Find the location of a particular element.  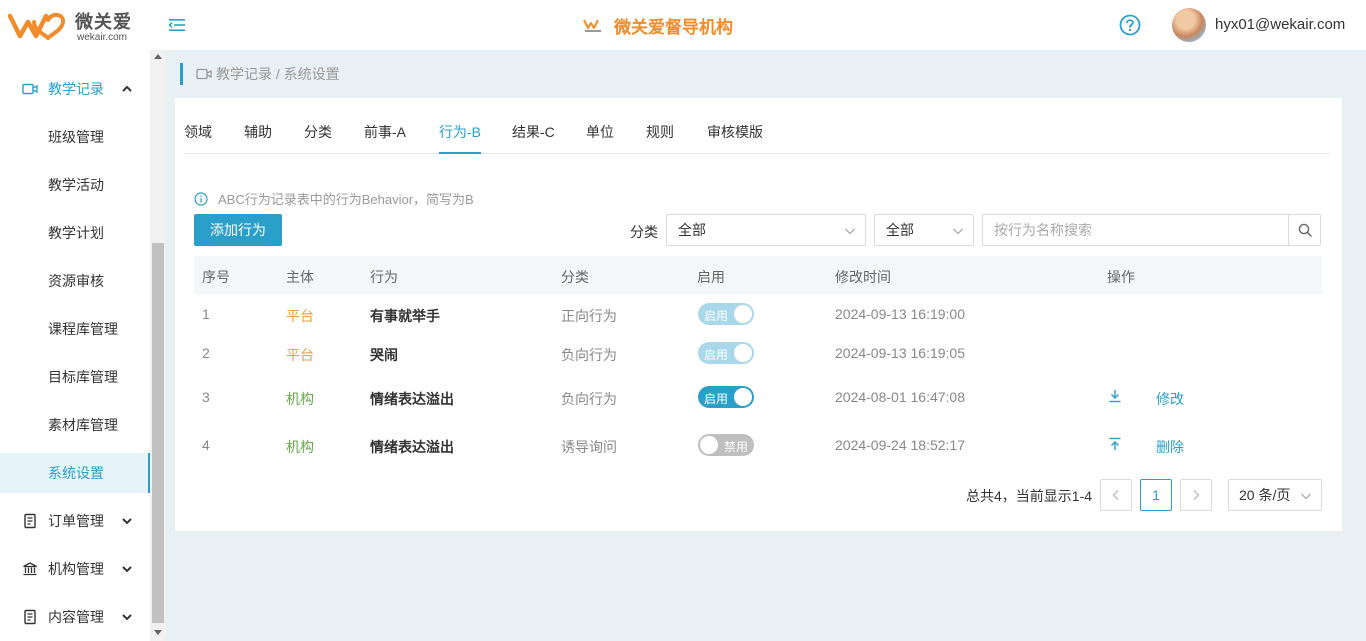

col-header-behavior: 行为 is located at coordinates (384, 277).